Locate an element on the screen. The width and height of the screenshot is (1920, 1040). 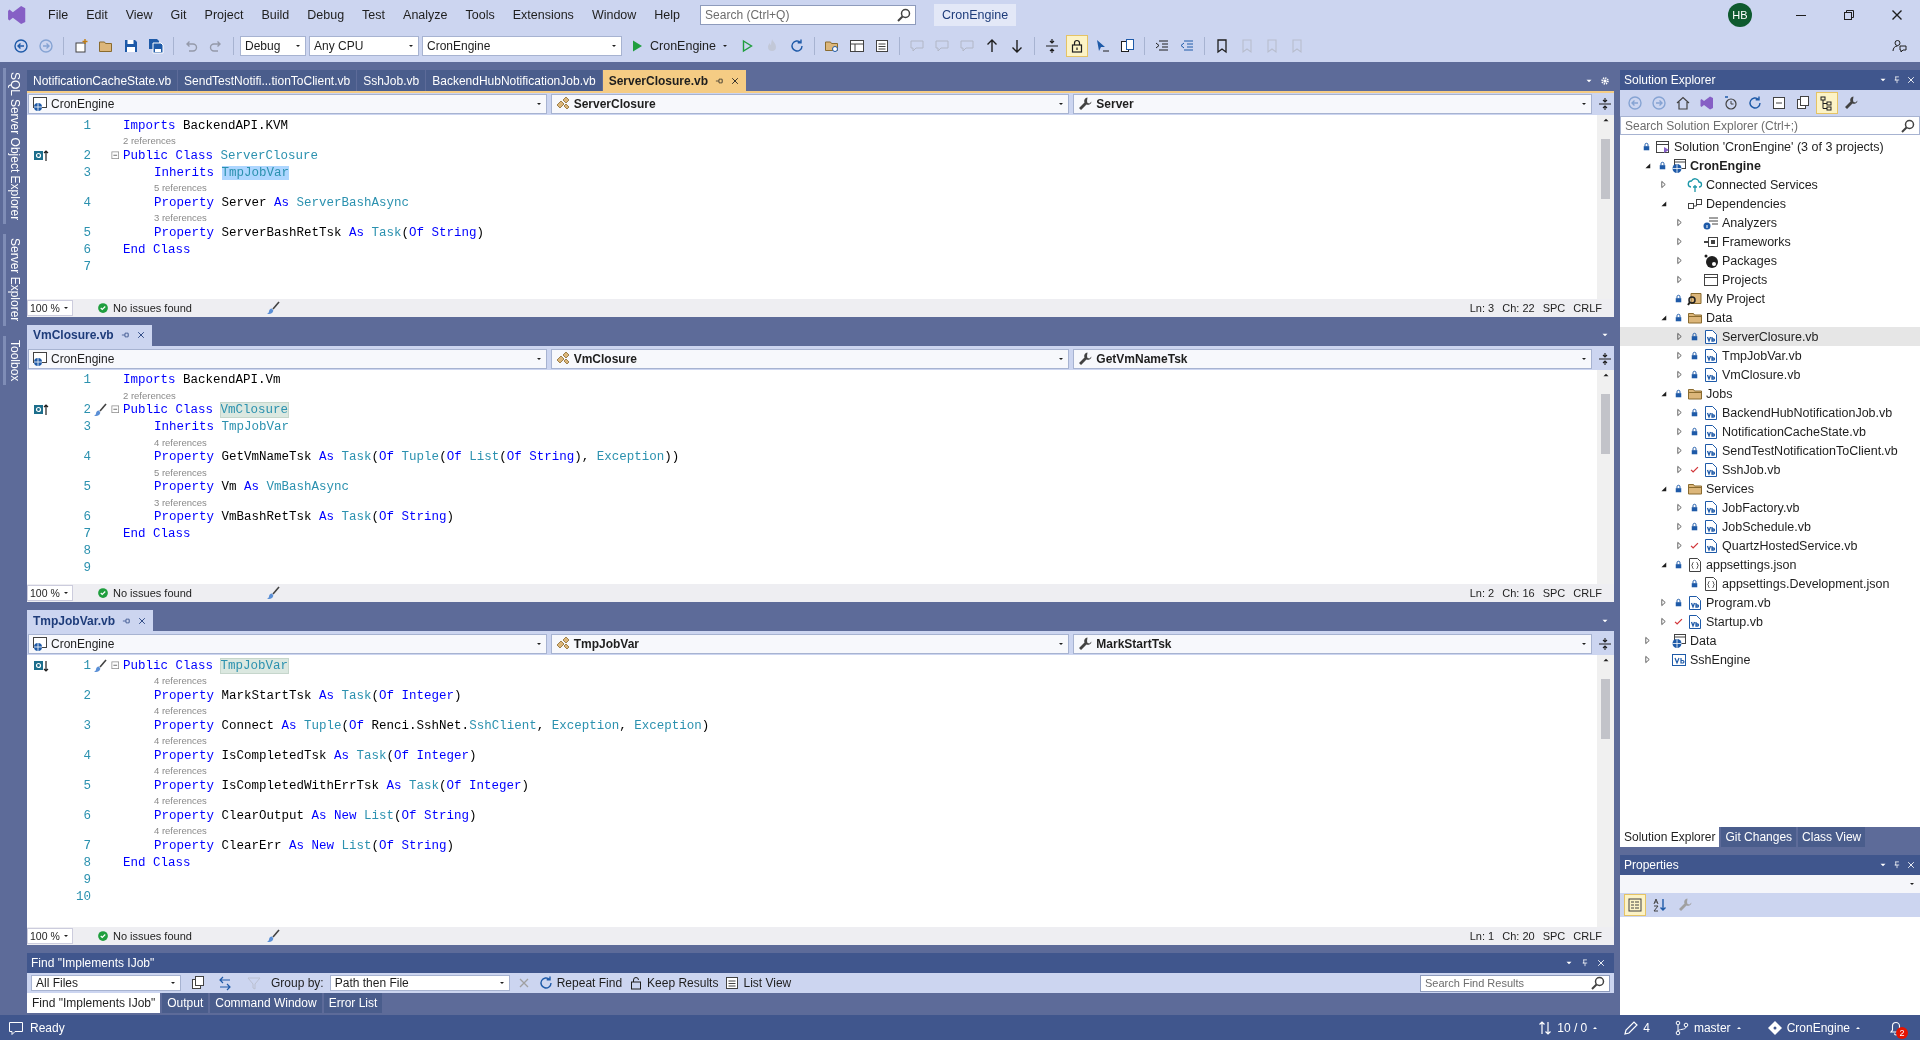
issues-status: No issues found is located at coordinates (152, 936).